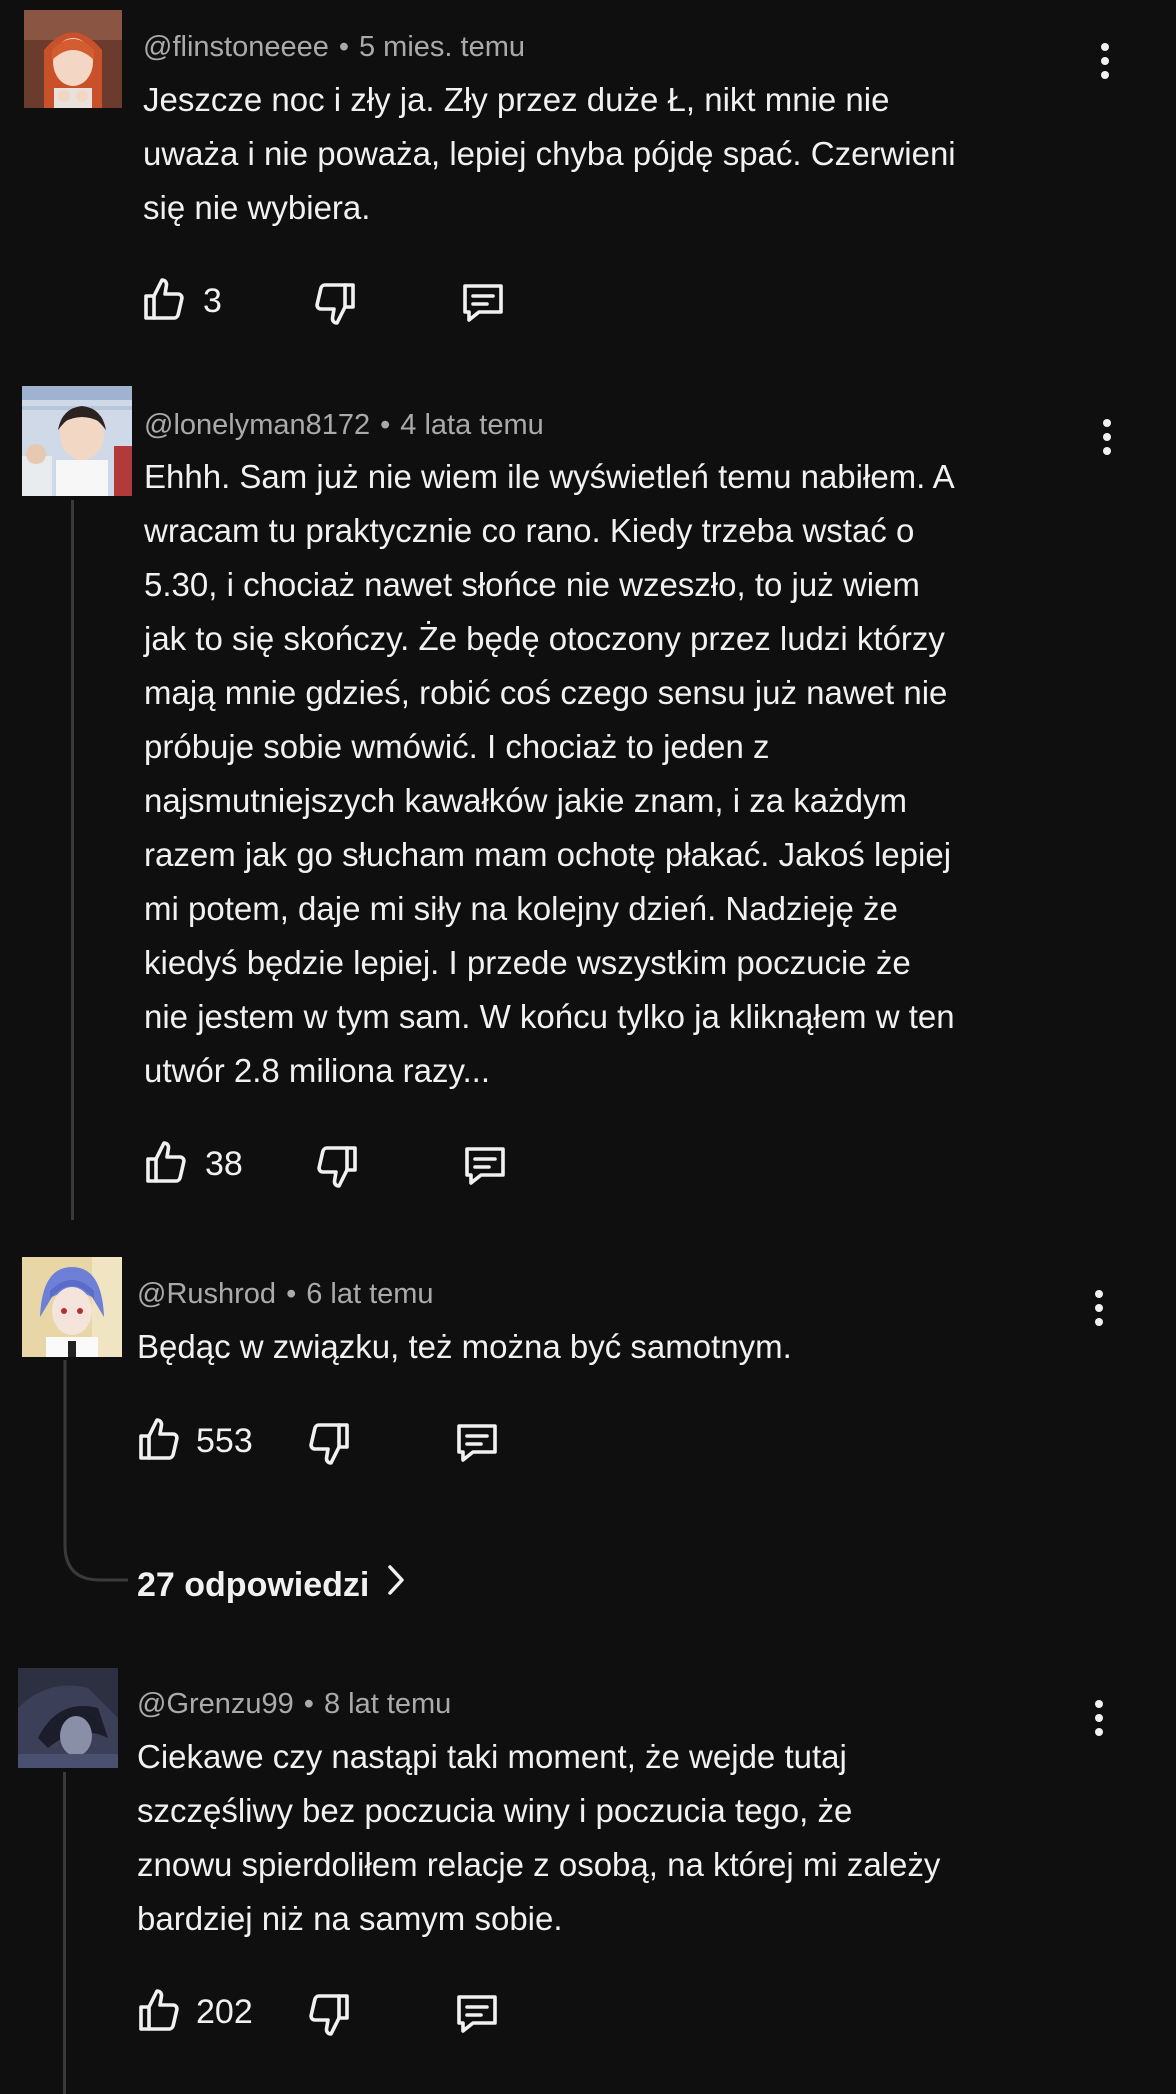 The image size is (1176, 2094). What do you see at coordinates (224, 1164) in the screenshot?
I see `like-count: 38` at bounding box center [224, 1164].